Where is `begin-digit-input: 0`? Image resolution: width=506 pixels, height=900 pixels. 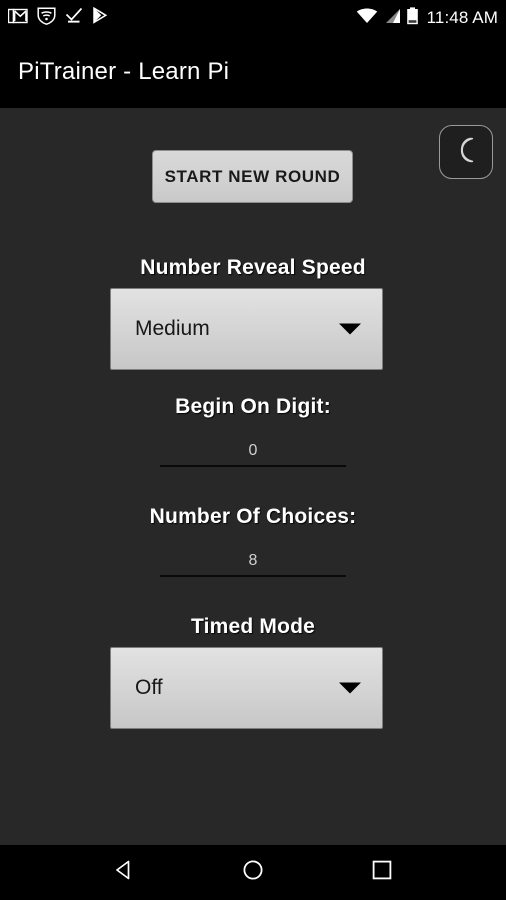 begin-digit-input: 0 is located at coordinates (253, 456).